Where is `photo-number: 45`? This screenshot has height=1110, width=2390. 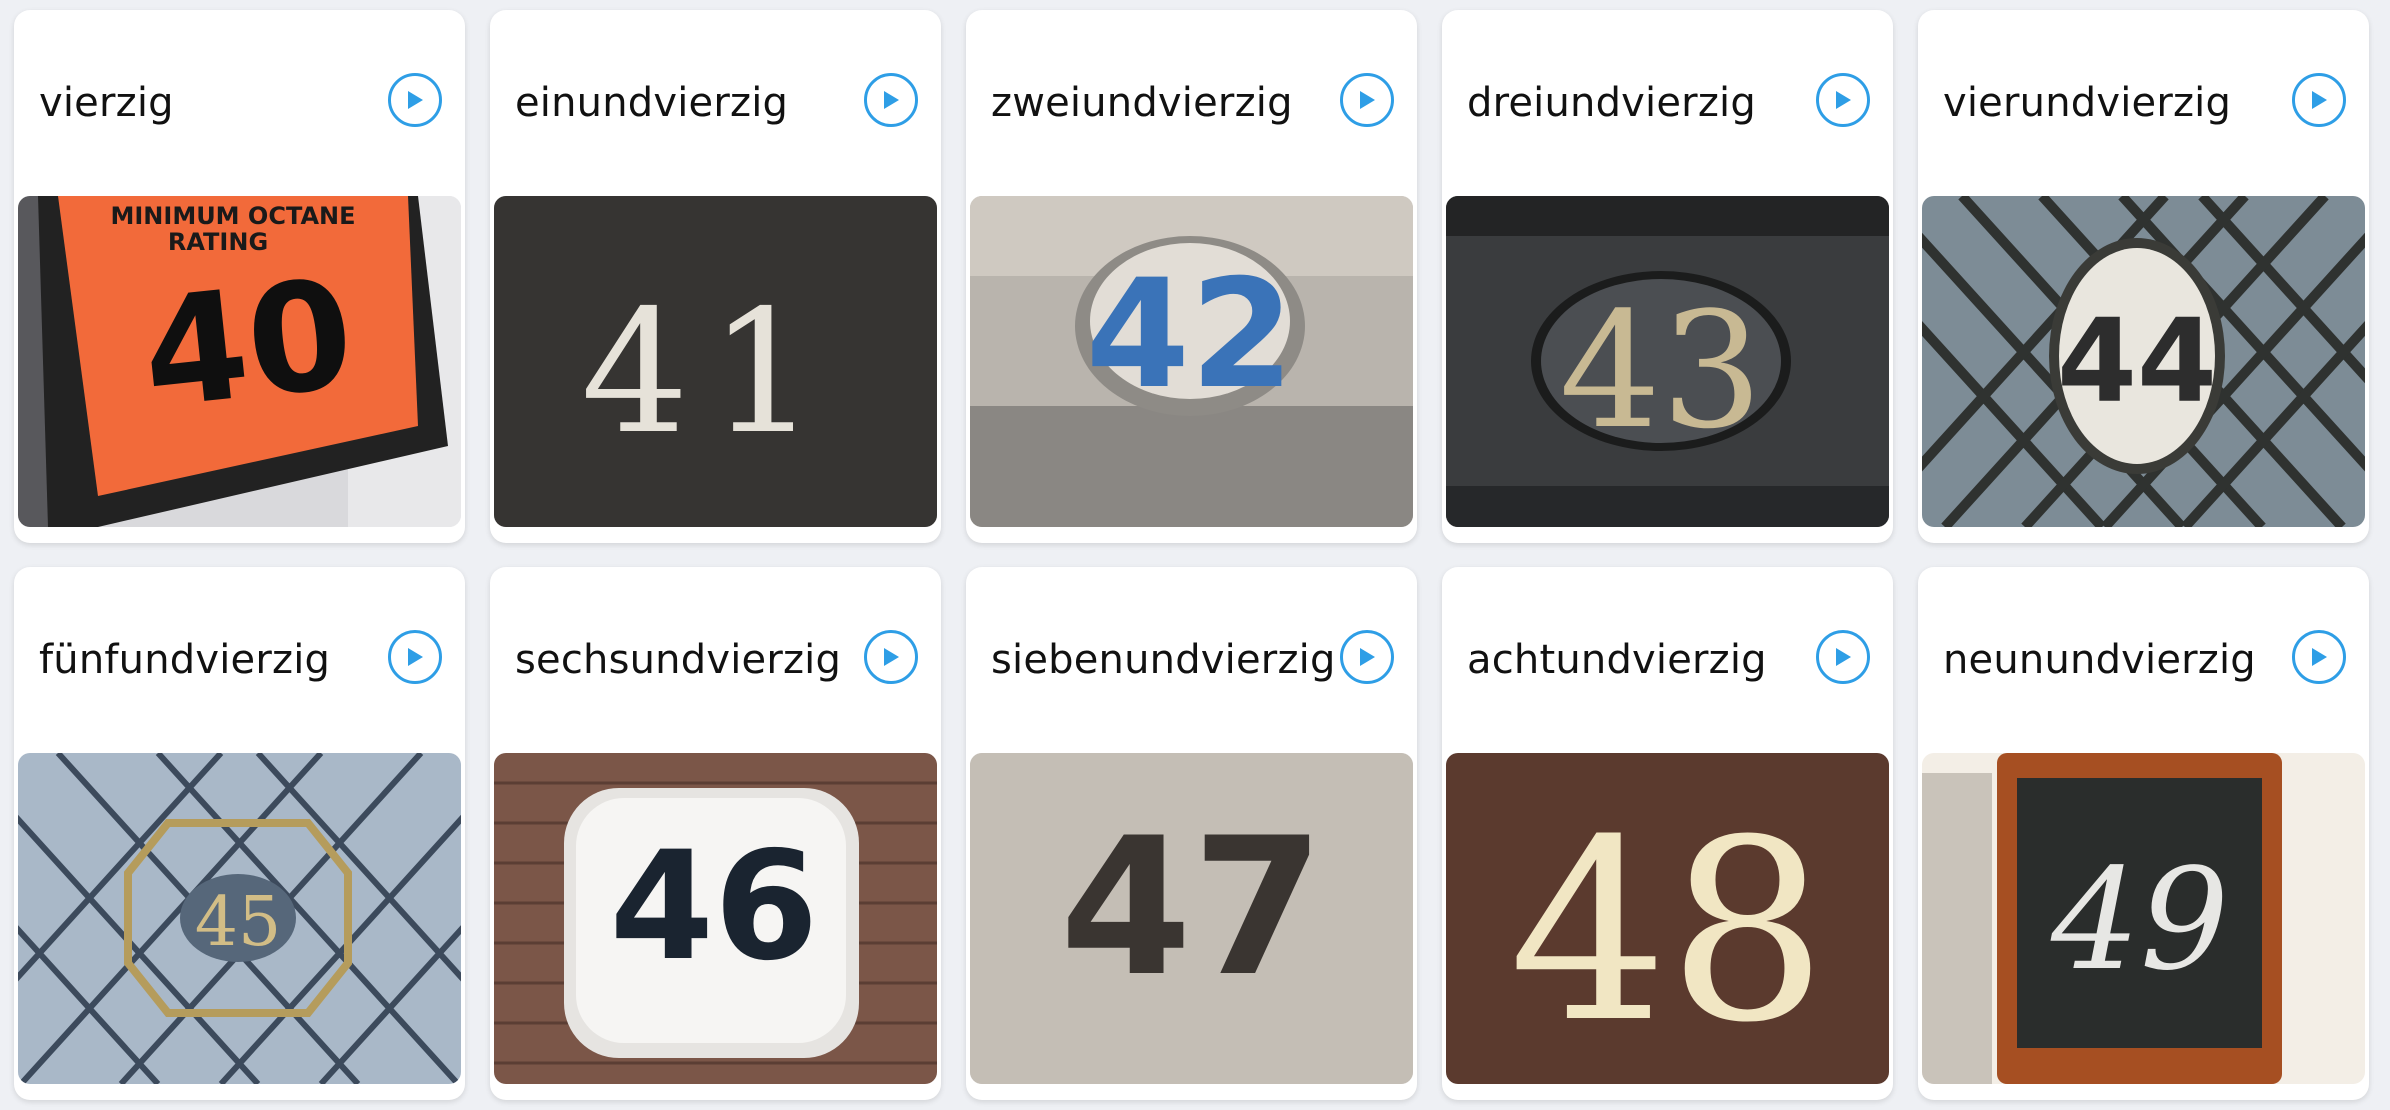
photo-number: 45 is located at coordinates (238, 922).